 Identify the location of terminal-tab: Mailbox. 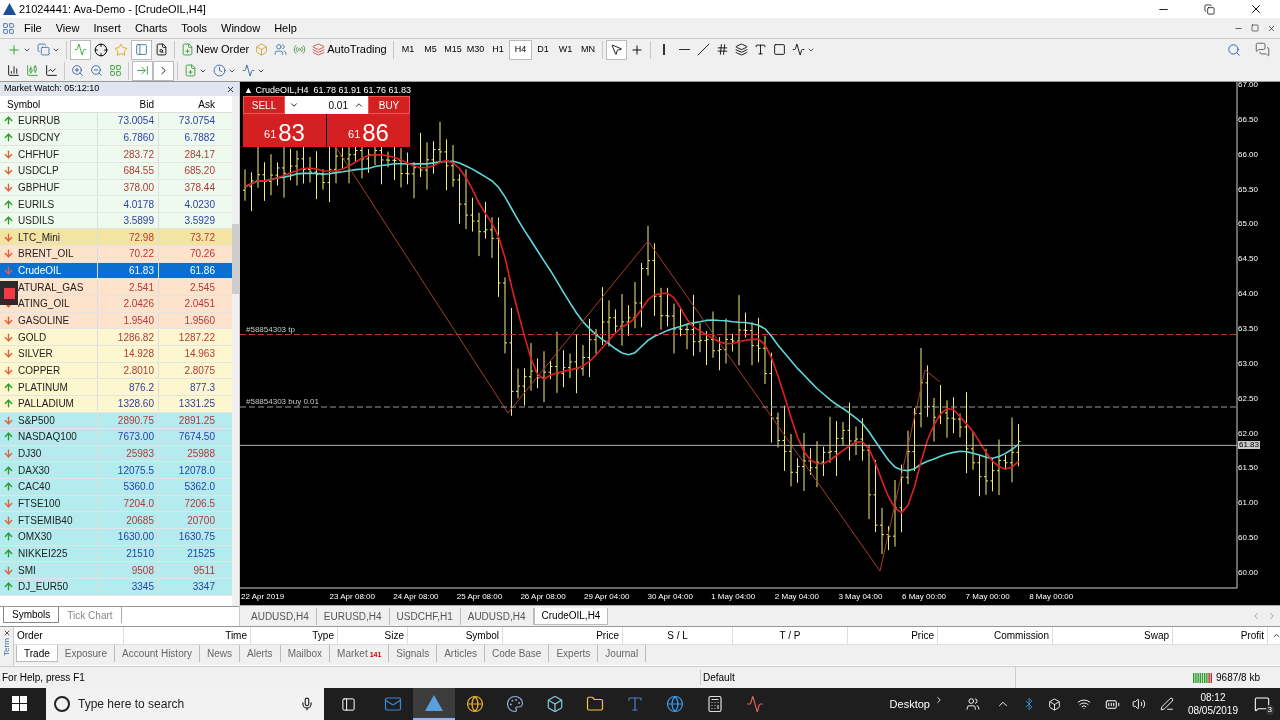
(305, 653).